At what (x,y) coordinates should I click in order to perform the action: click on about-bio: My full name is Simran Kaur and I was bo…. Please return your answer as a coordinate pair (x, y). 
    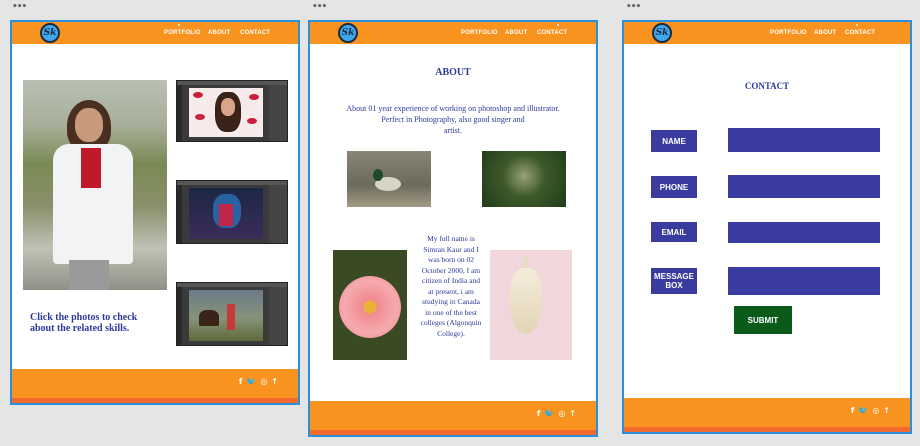
    Looking at the image, I should click on (451, 286).